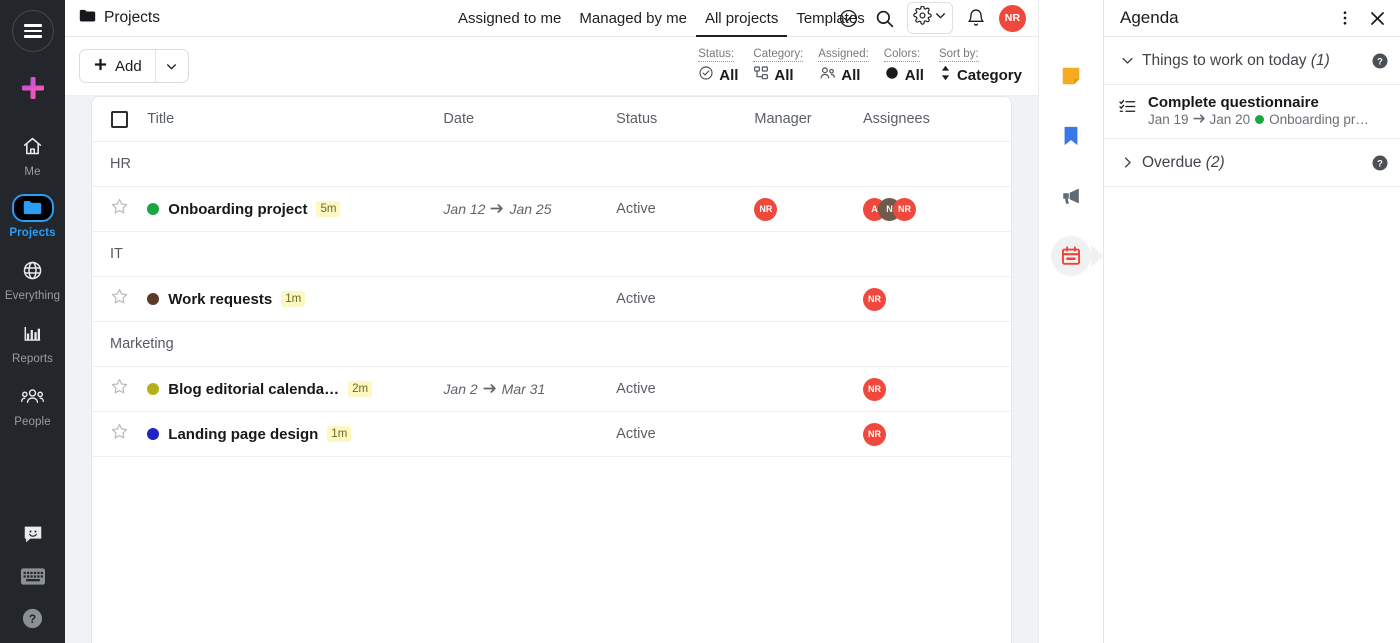 The height and width of the screenshot is (643, 1400). What do you see at coordinates (718, 66) in the screenshot?
I see `filter-status: Status: All` at bounding box center [718, 66].